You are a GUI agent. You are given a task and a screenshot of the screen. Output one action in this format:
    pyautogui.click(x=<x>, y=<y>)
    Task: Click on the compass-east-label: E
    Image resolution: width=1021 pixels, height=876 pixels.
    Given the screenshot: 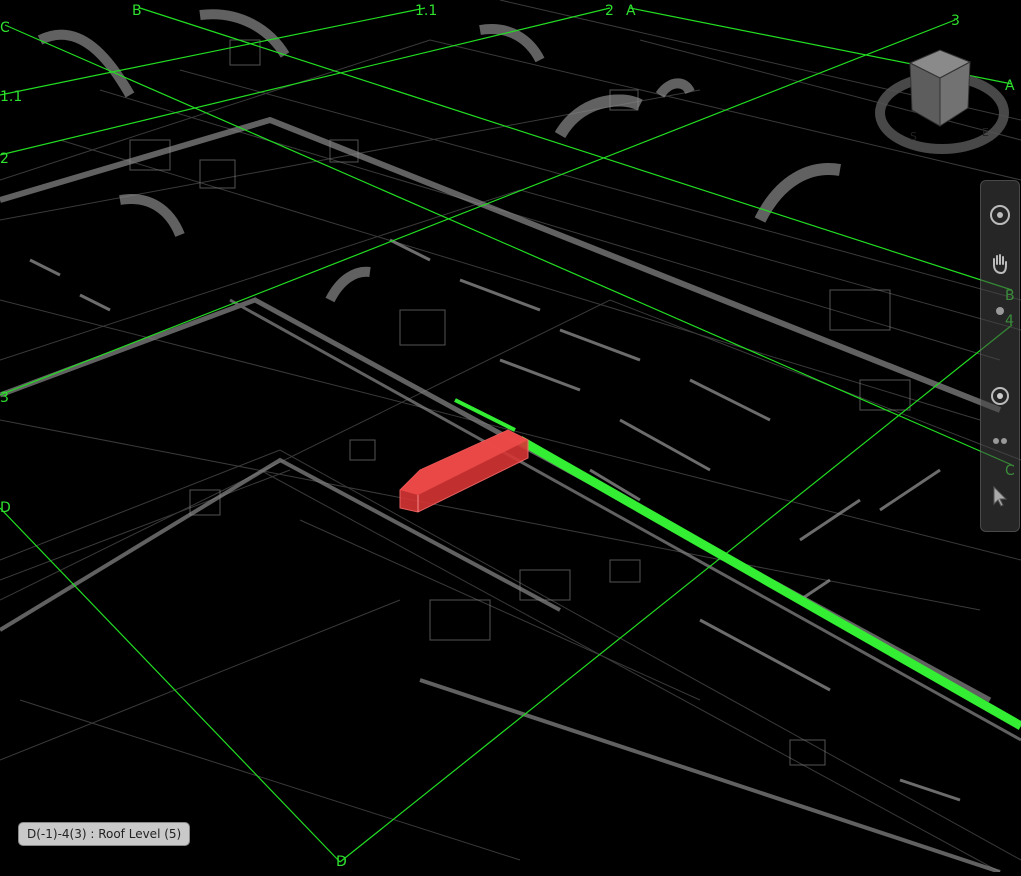 What is the action you would take?
    pyautogui.click(x=985, y=132)
    